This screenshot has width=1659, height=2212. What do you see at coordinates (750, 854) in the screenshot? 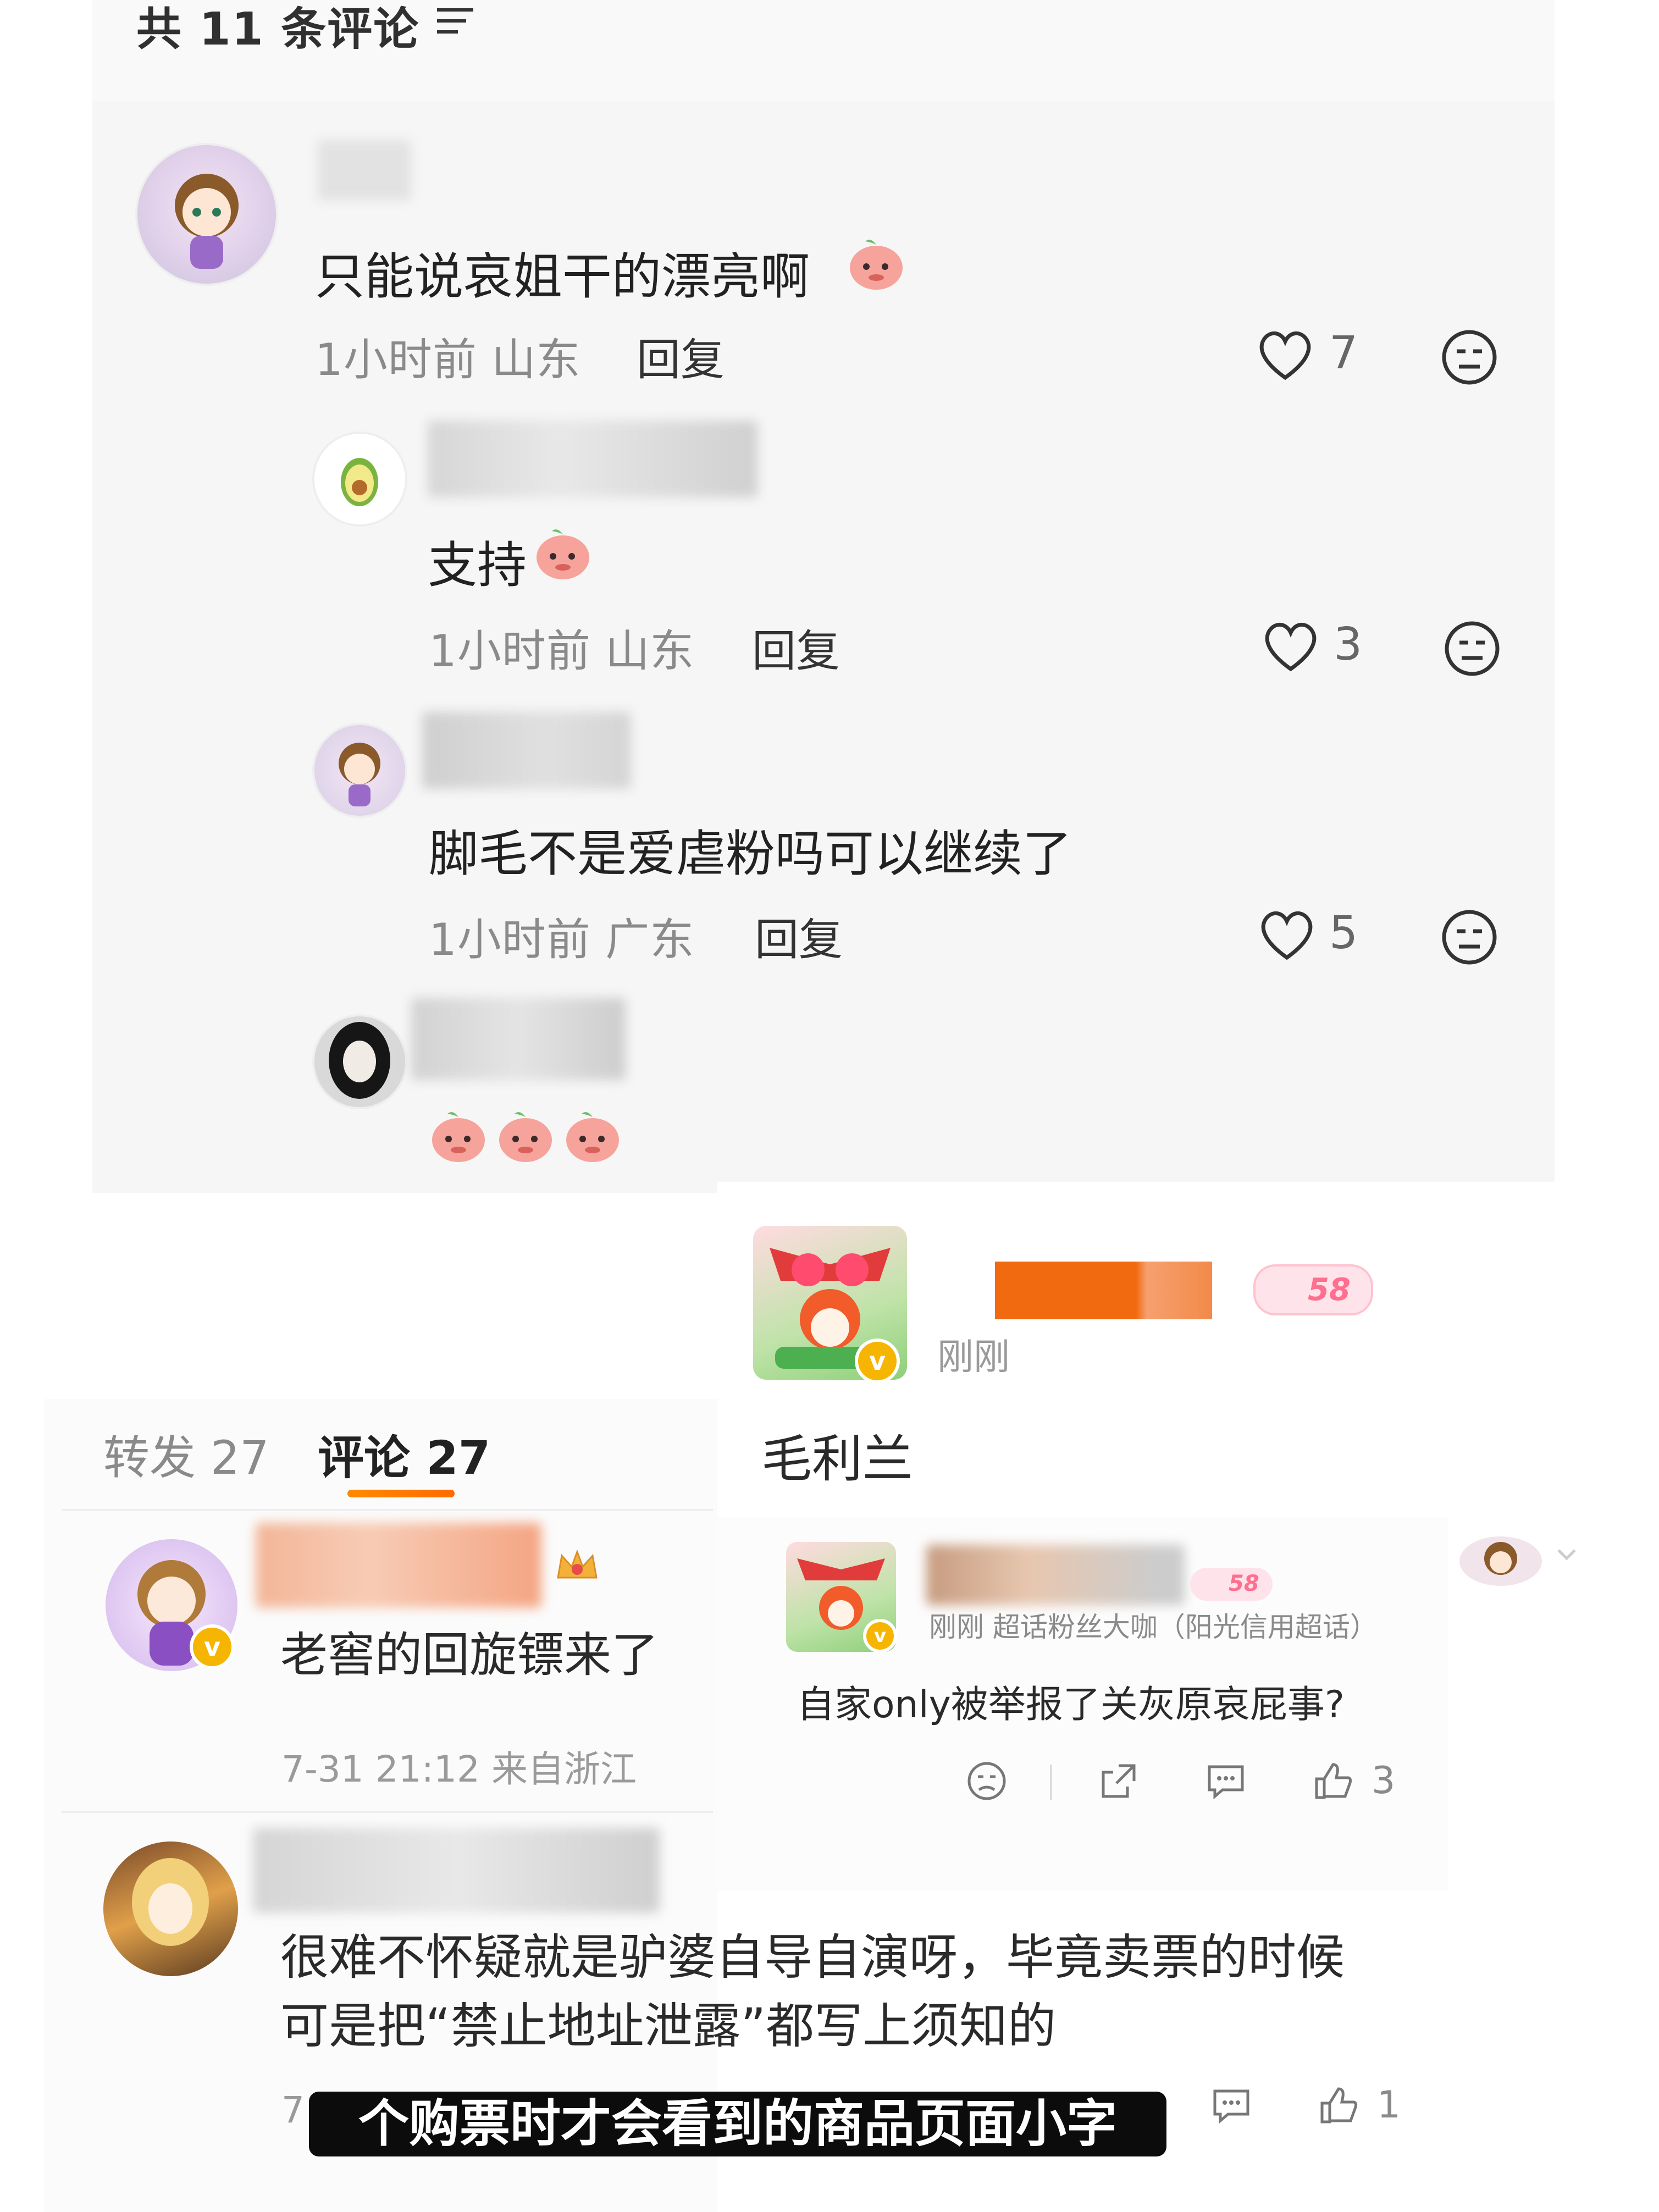
I see `reply-text: 脚毛不是爱虐粉吗可以继续了` at bounding box center [750, 854].